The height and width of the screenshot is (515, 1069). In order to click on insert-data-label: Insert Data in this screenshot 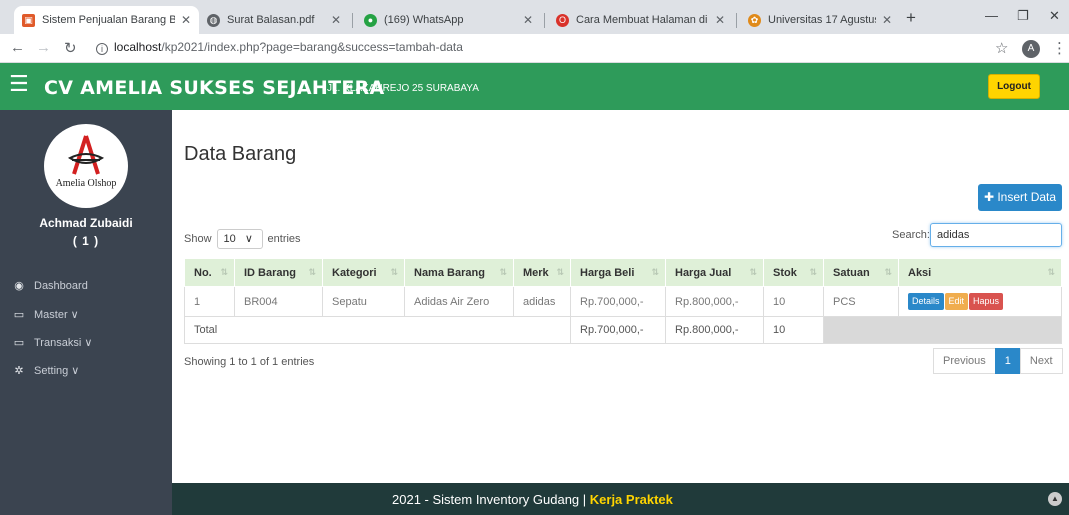, I will do `click(1027, 197)`.